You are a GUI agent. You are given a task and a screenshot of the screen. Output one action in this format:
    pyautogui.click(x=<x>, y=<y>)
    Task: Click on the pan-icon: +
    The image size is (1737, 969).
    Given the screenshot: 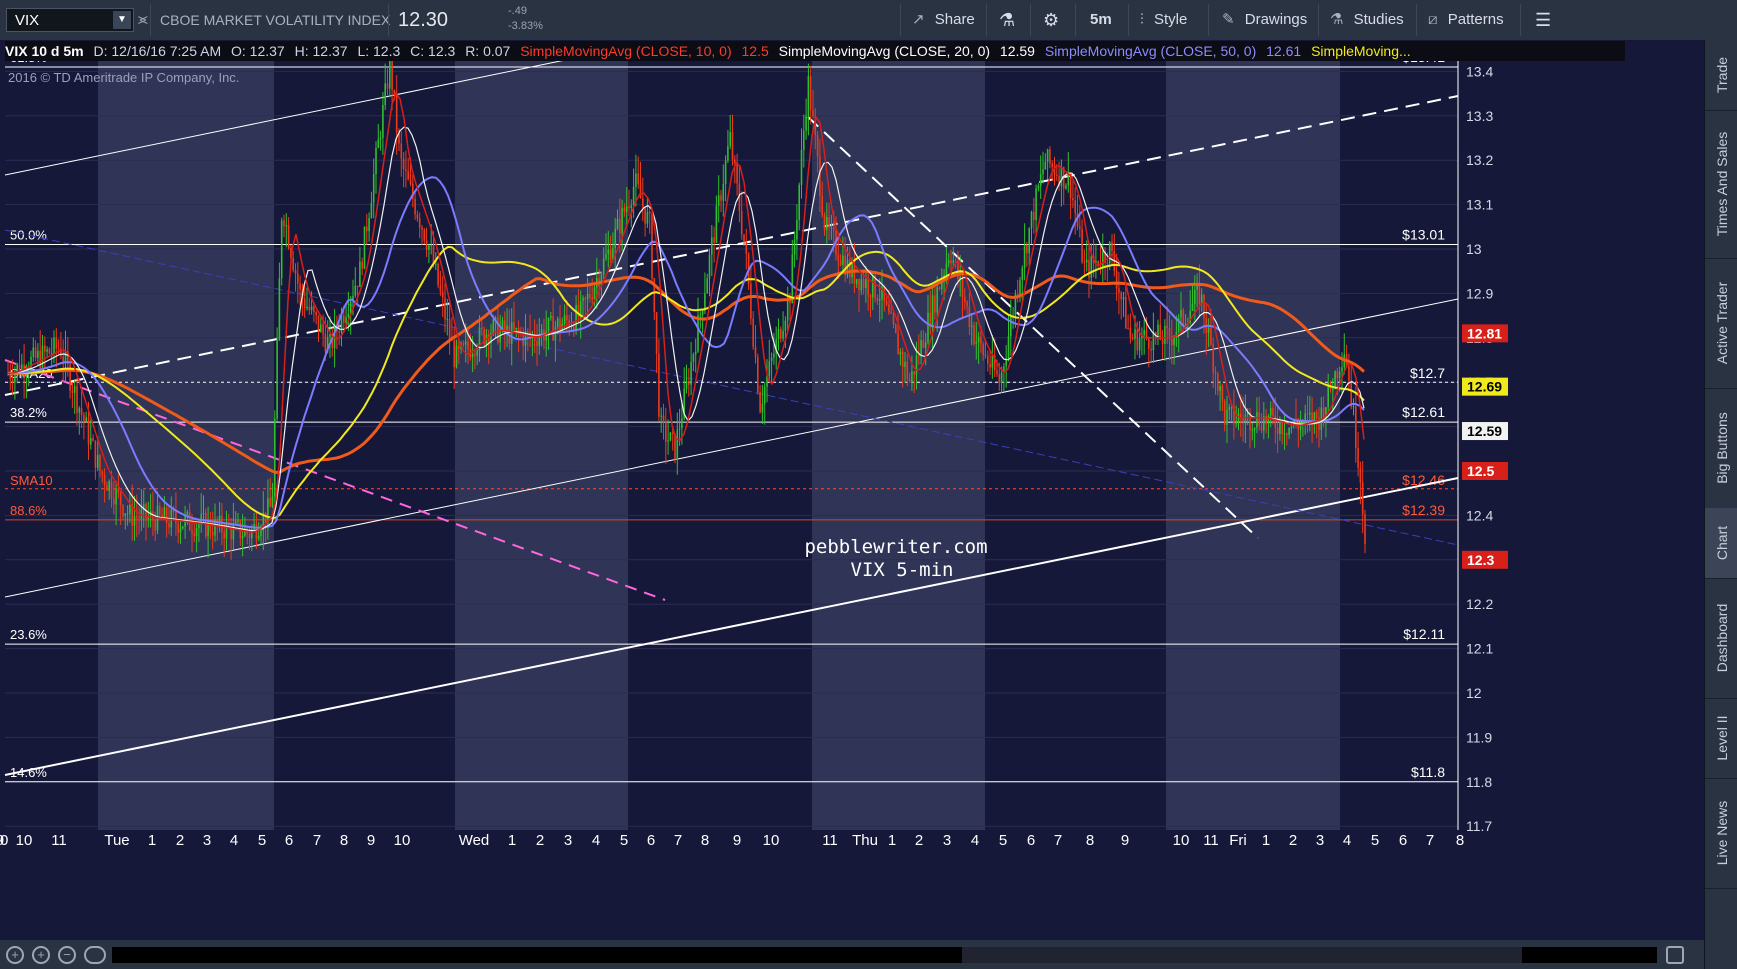 What is the action you would take?
    pyautogui.click(x=15, y=955)
    